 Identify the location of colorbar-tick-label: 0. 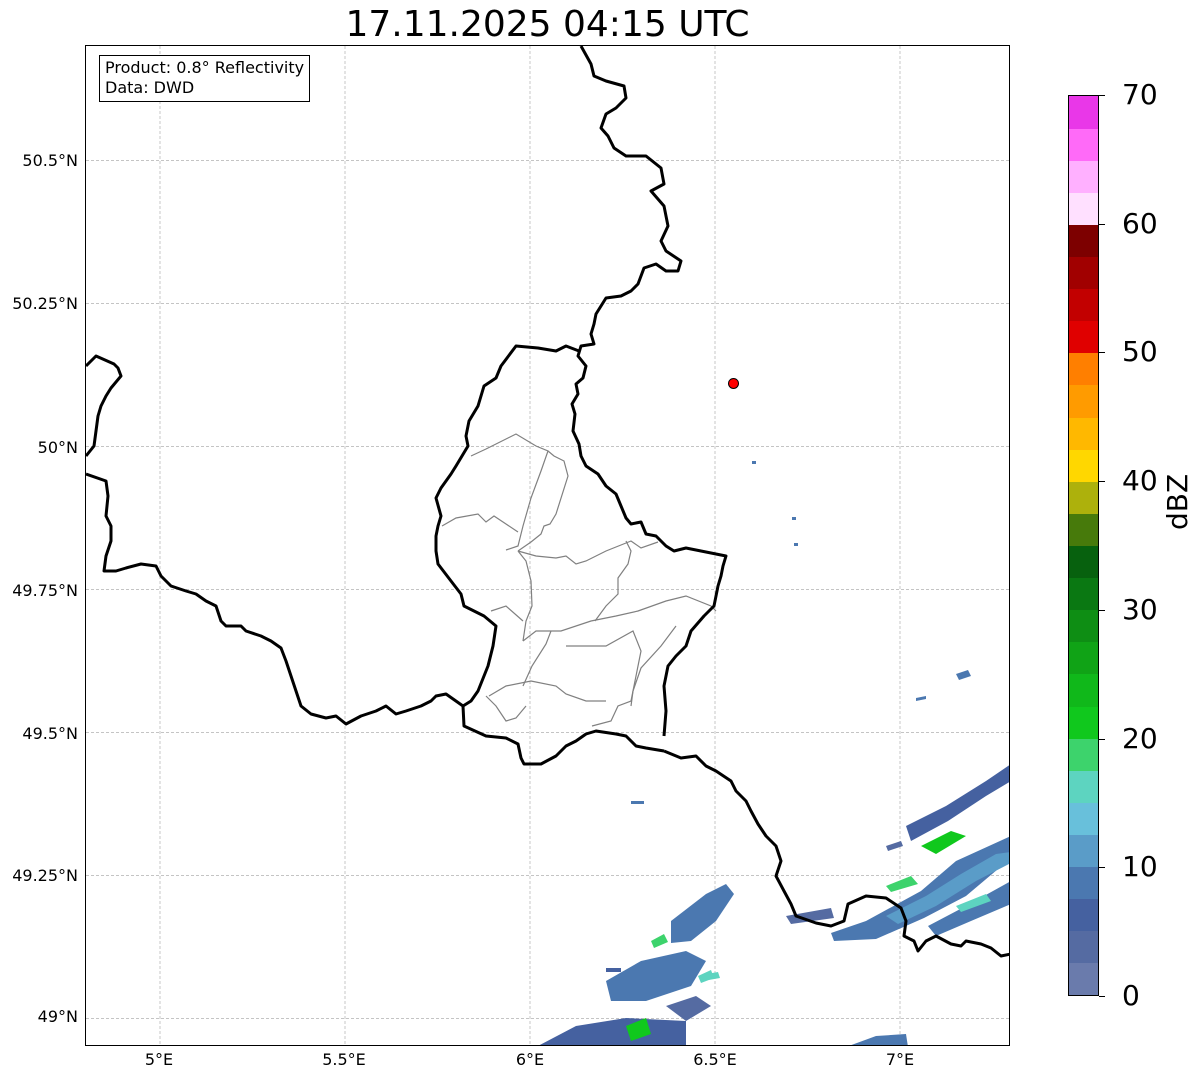
(1131, 995).